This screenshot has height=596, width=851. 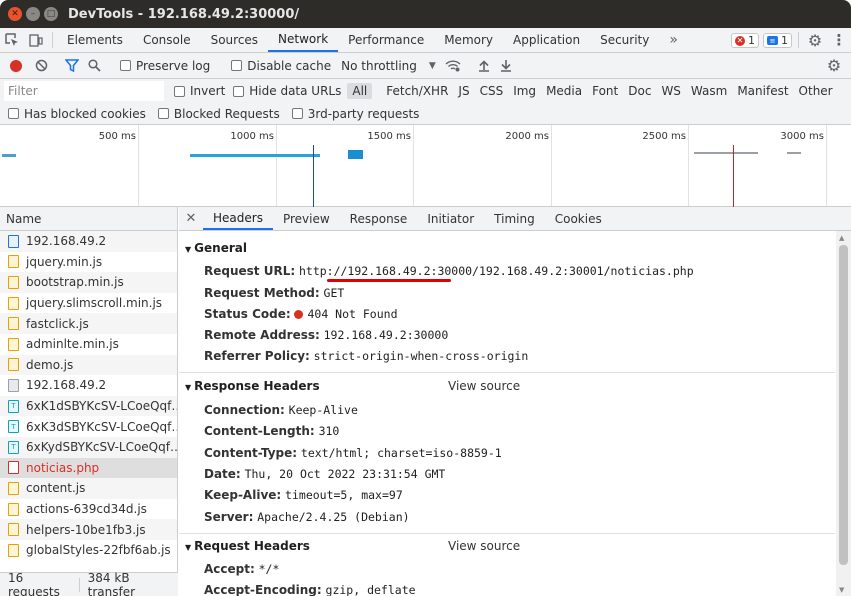 What do you see at coordinates (94, 66) in the screenshot?
I see `search-icon` at bounding box center [94, 66].